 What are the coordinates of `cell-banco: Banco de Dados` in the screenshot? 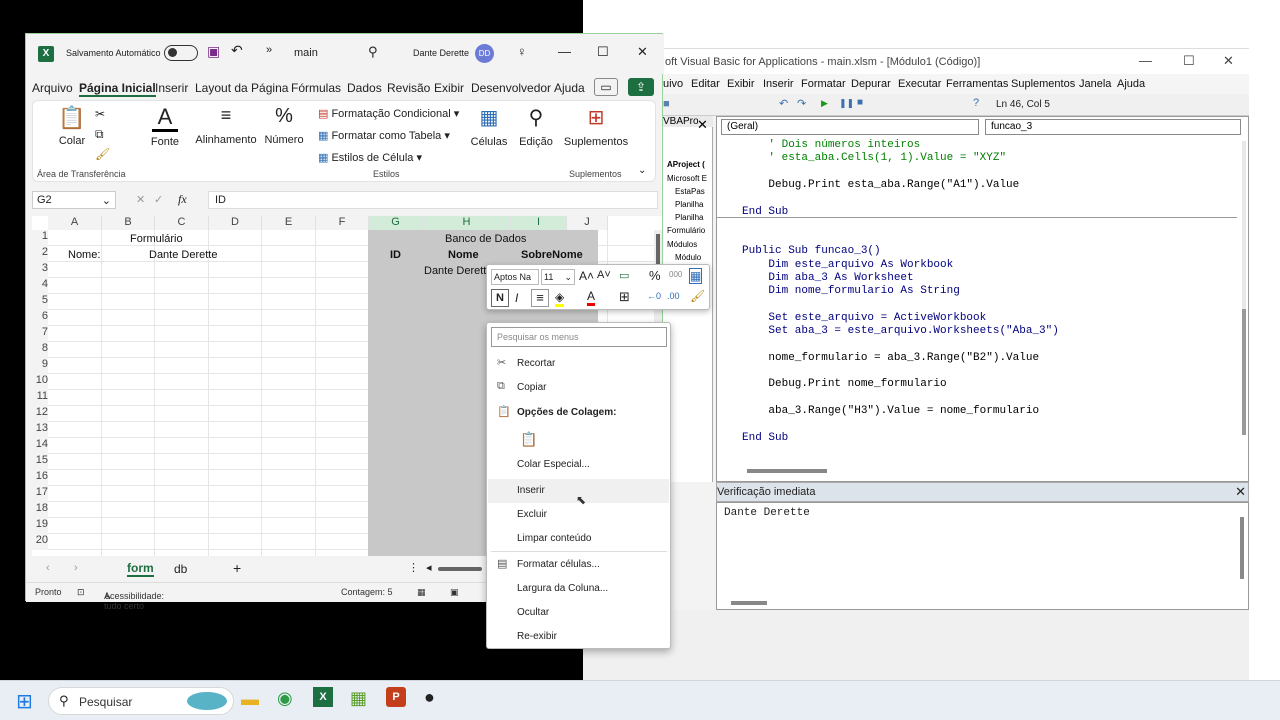 It's located at (485, 239).